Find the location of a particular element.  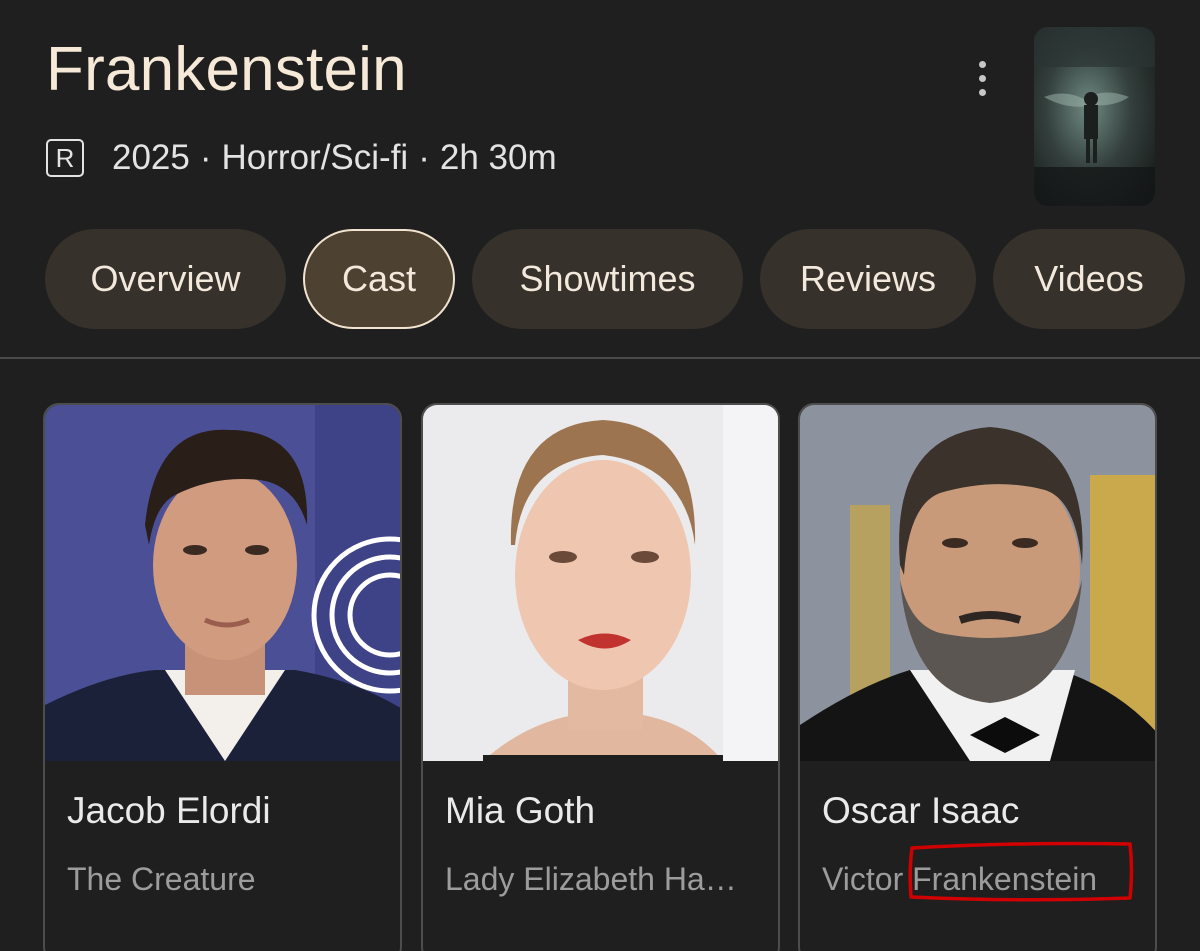

character-name: The Creature is located at coordinates (161, 879).